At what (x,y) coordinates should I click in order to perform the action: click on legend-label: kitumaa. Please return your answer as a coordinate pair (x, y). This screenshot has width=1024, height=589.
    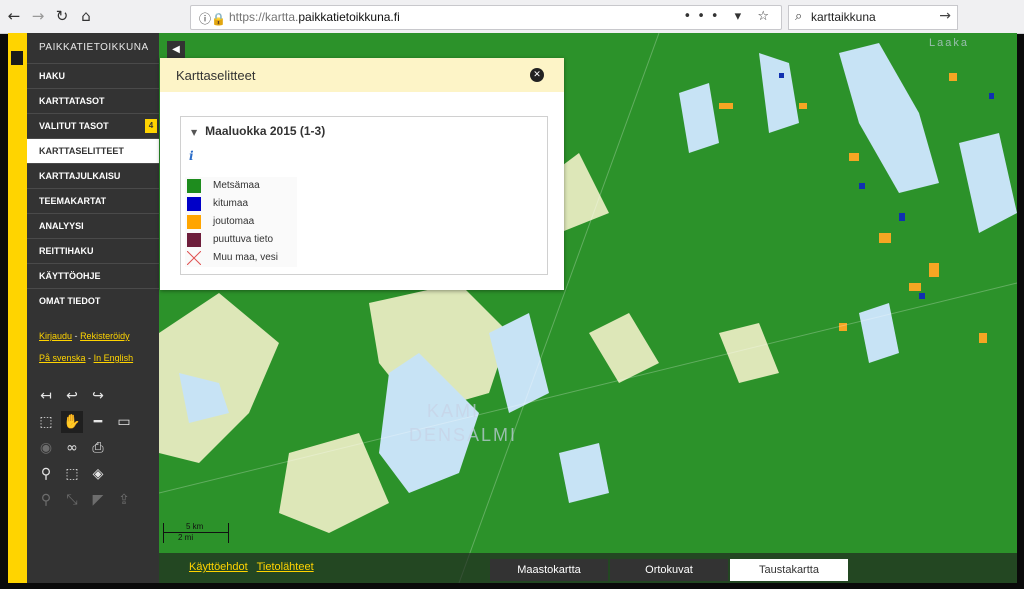
    Looking at the image, I should click on (231, 203).